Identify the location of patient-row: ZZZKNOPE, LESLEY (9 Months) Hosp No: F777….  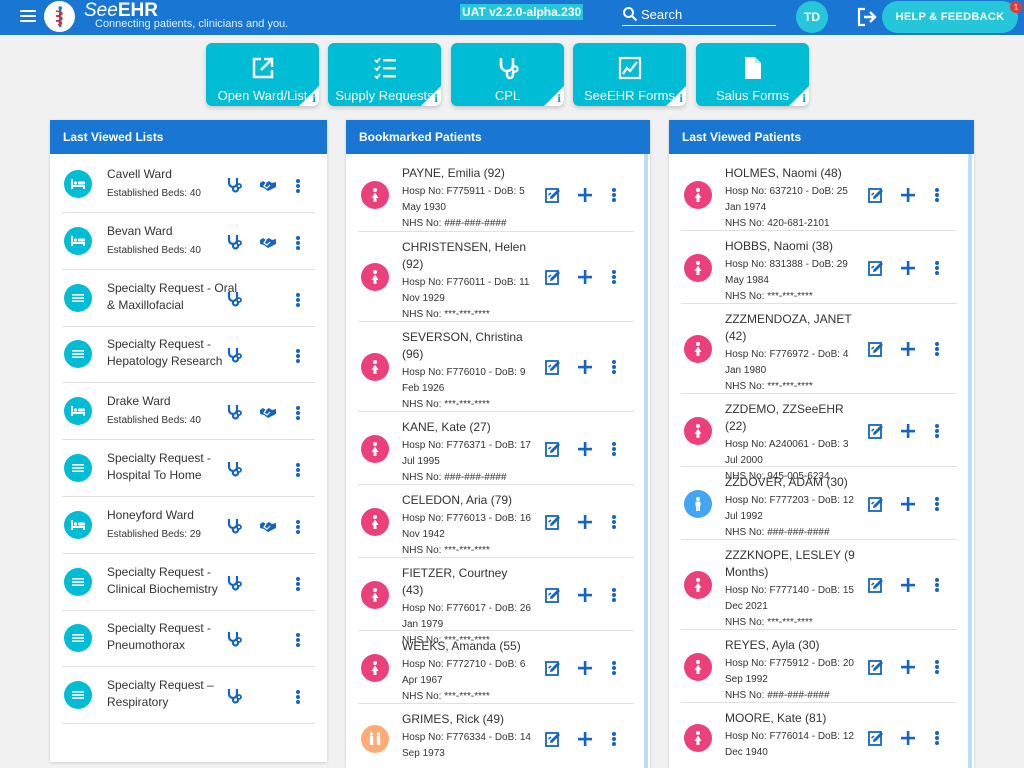
(819, 585).